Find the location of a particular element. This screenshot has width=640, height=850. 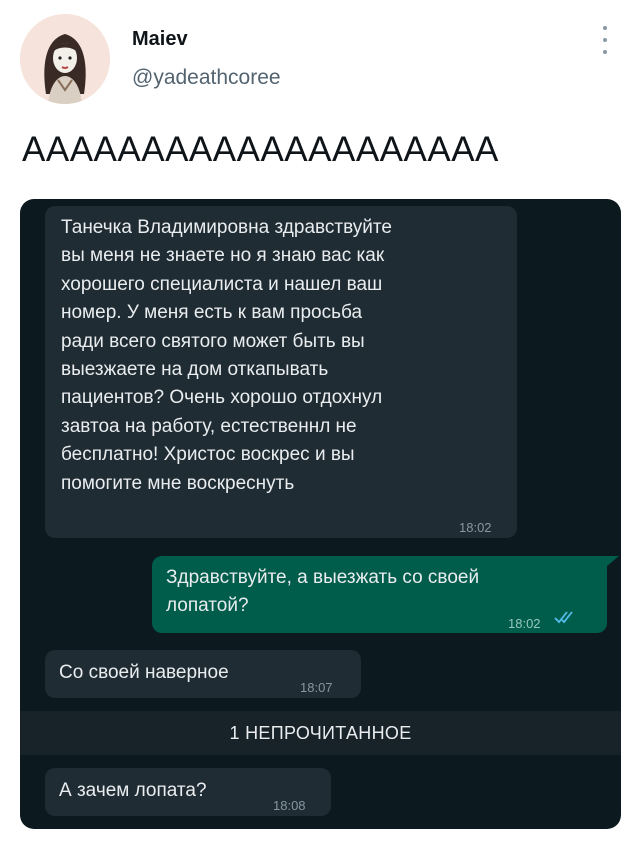

user-handle: @yadeathcoree is located at coordinates (206, 78).